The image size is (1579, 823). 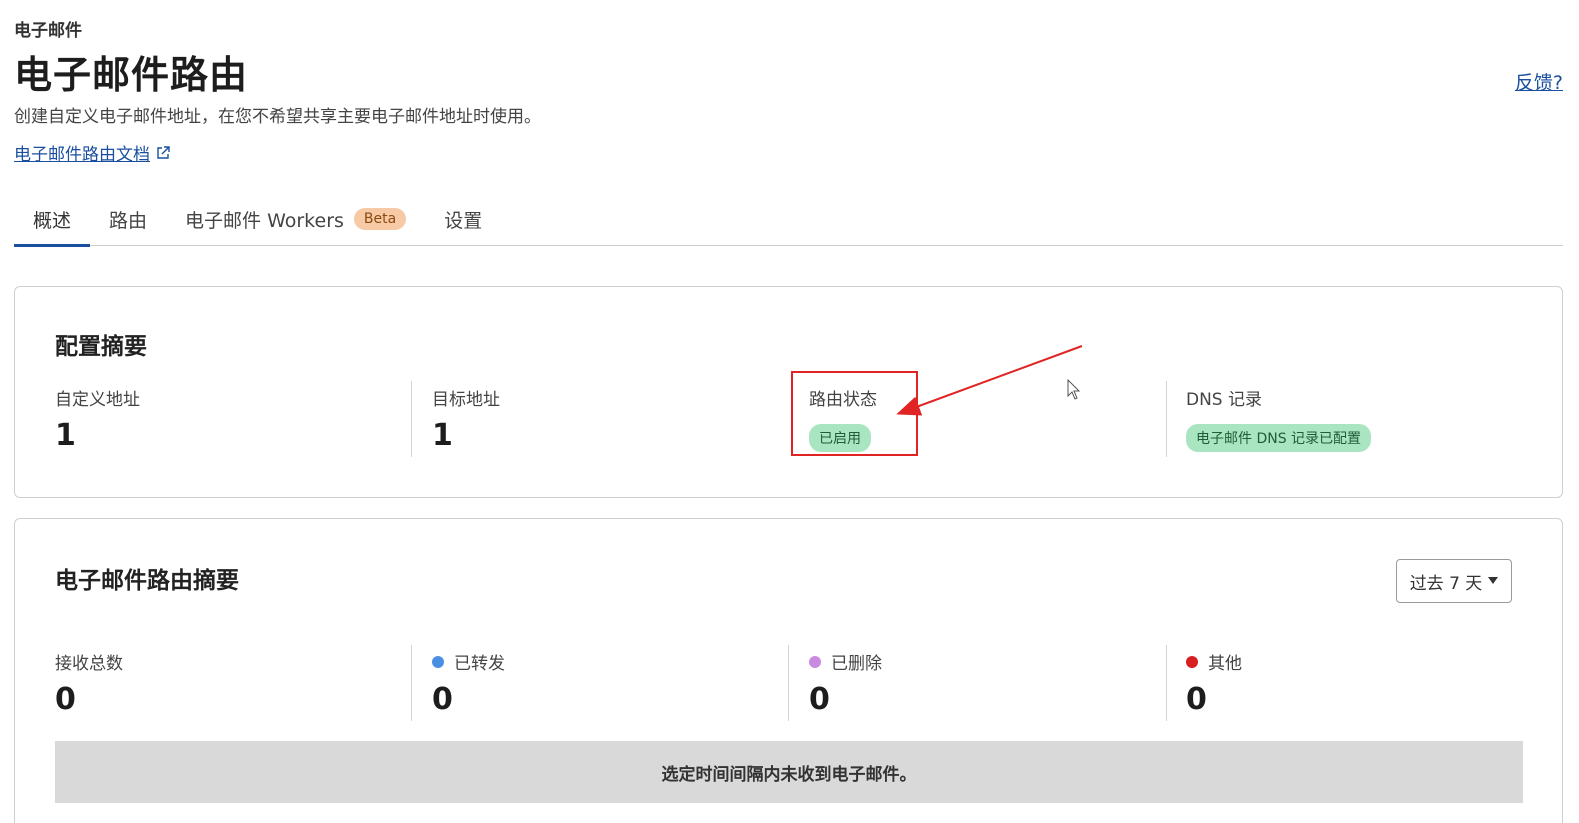 What do you see at coordinates (620, 661) in the screenshot?
I see `stat-label-row: 已转发` at bounding box center [620, 661].